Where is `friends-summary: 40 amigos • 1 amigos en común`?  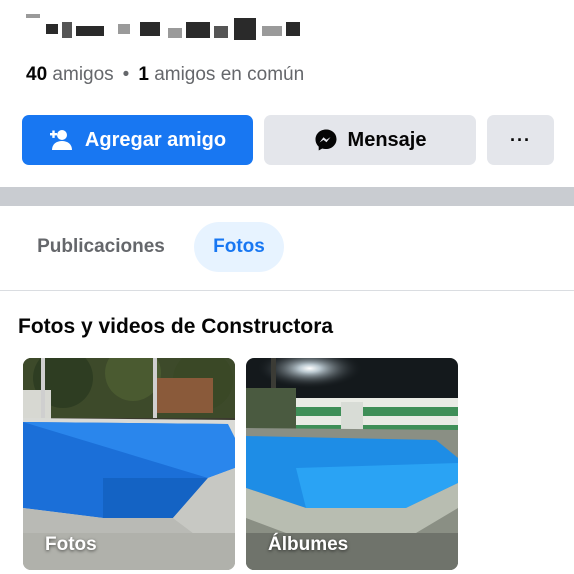 friends-summary: 40 amigos • 1 amigos en común is located at coordinates (165, 75).